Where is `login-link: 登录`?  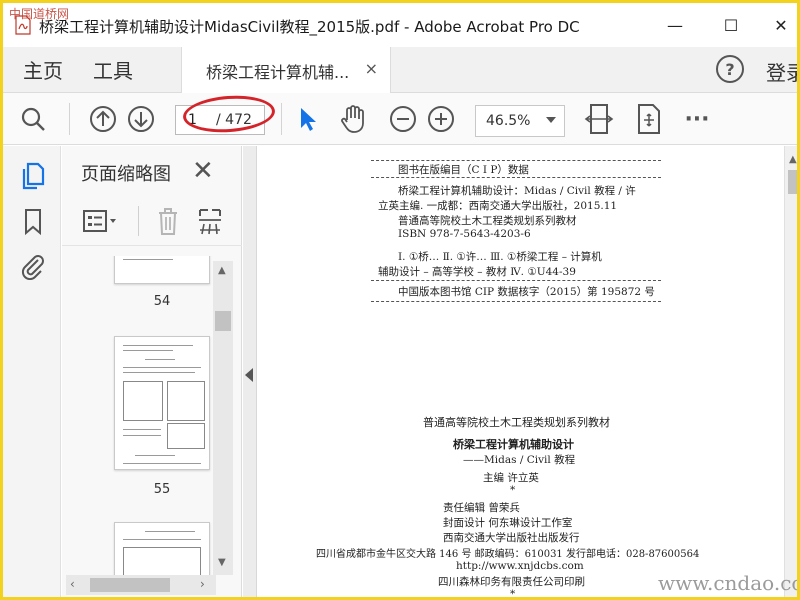 login-link: 登录 is located at coordinates (781, 71).